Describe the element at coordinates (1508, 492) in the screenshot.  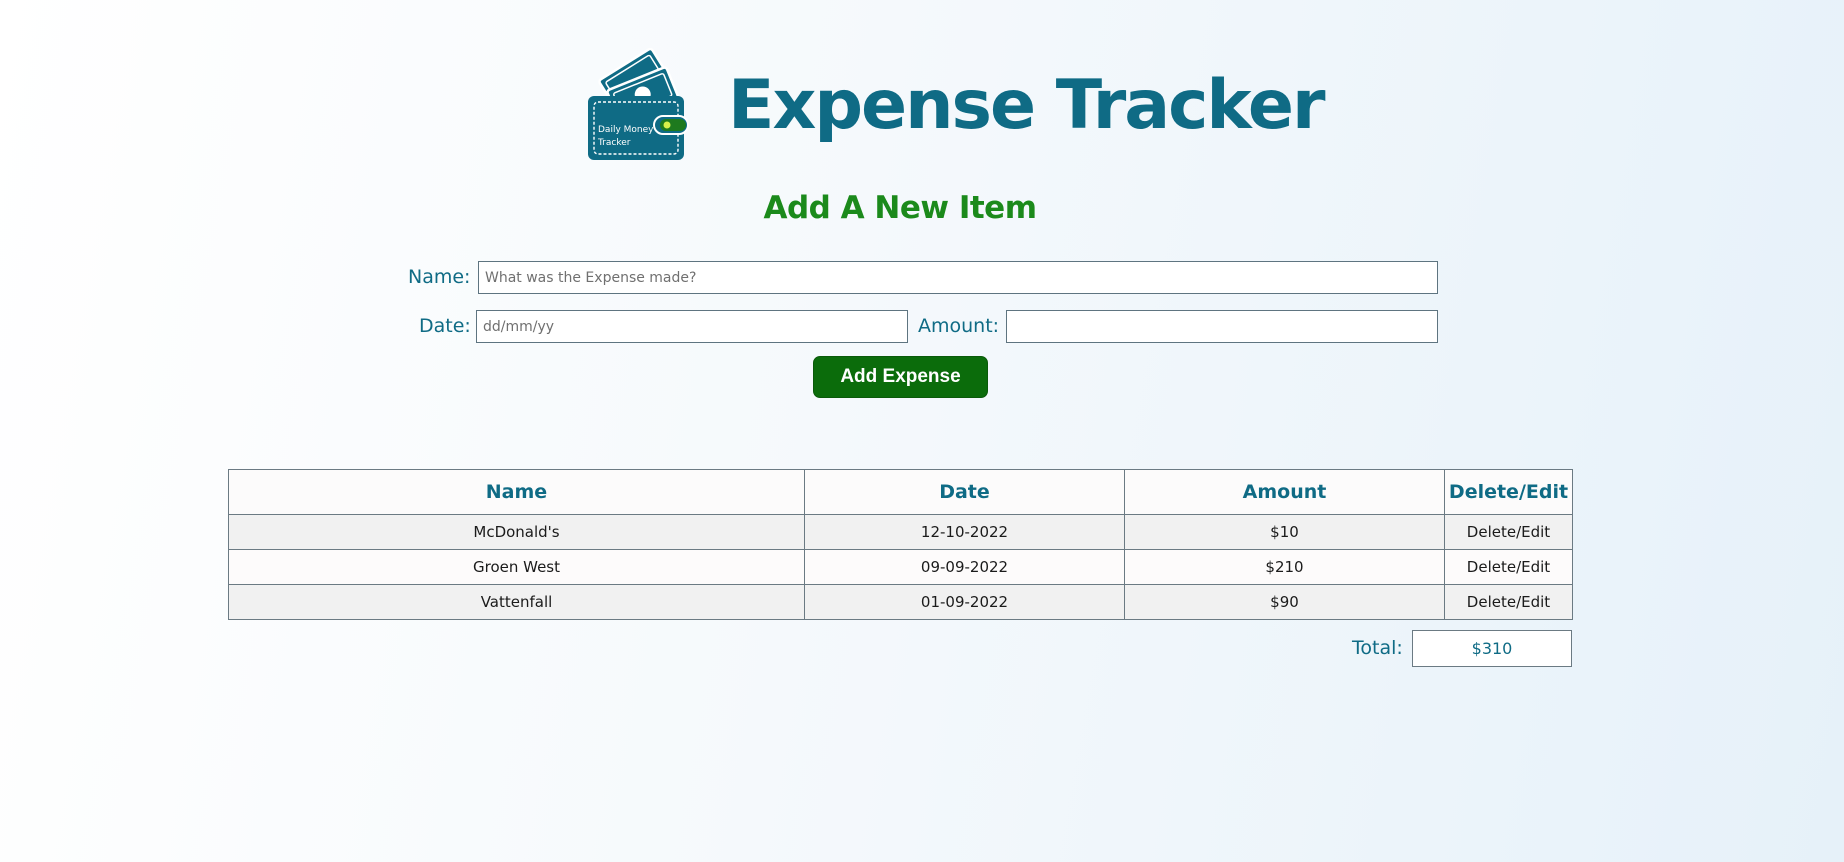
I see `column-header-actions: Delete/Edit` at that location.